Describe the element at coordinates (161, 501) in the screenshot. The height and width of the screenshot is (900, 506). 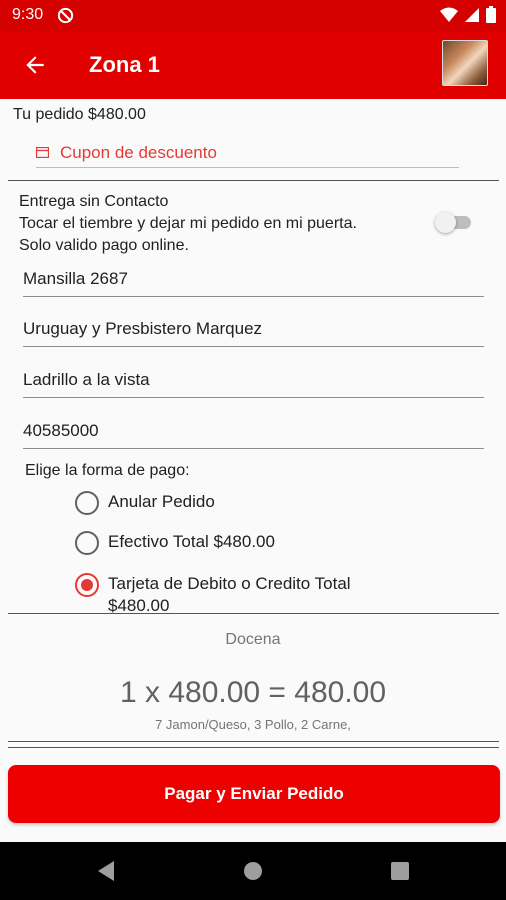
I see `payment-option-label: Anular Pedido` at that location.